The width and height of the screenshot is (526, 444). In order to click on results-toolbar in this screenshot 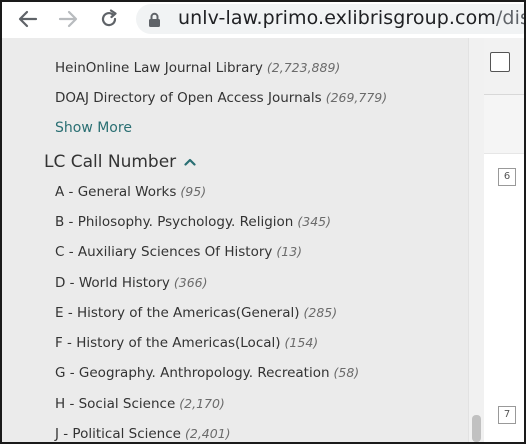, I will do `click(504, 66)`.